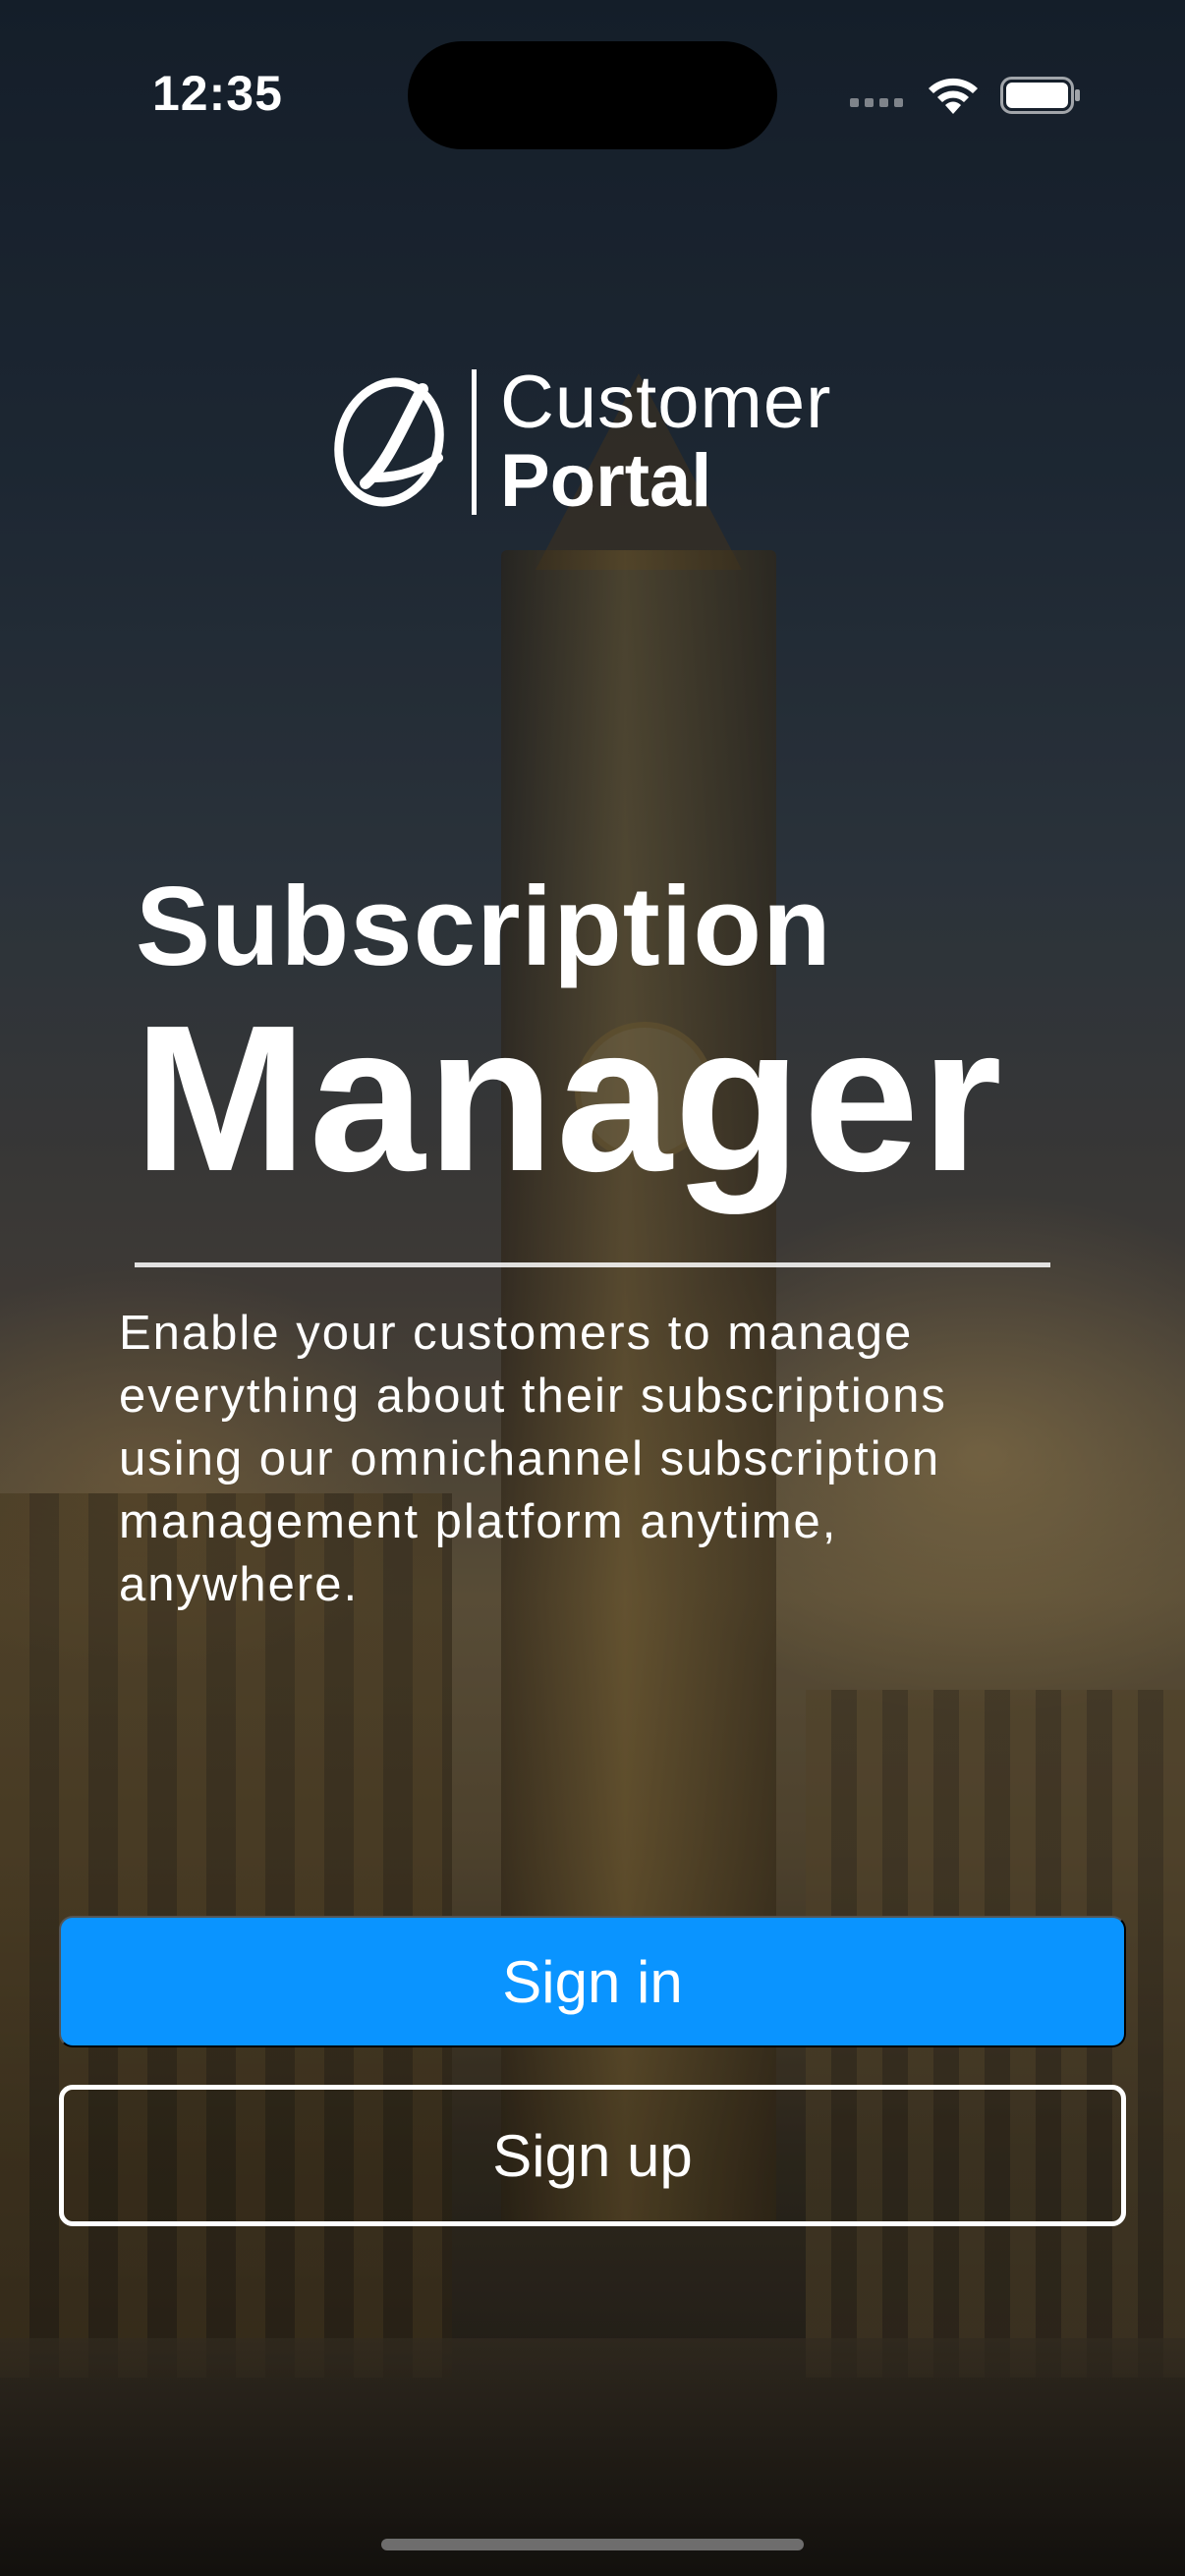 The image size is (1185, 2576). What do you see at coordinates (592, 2544) in the screenshot?
I see `home-indicator` at bounding box center [592, 2544].